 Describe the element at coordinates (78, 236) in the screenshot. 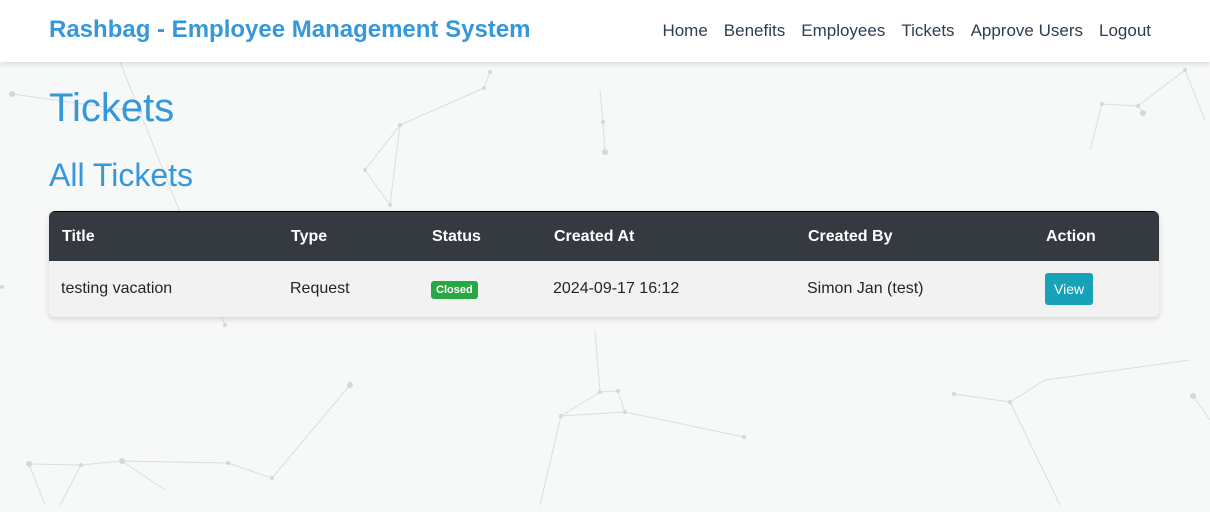

I see `column-header-title: Title` at that location.